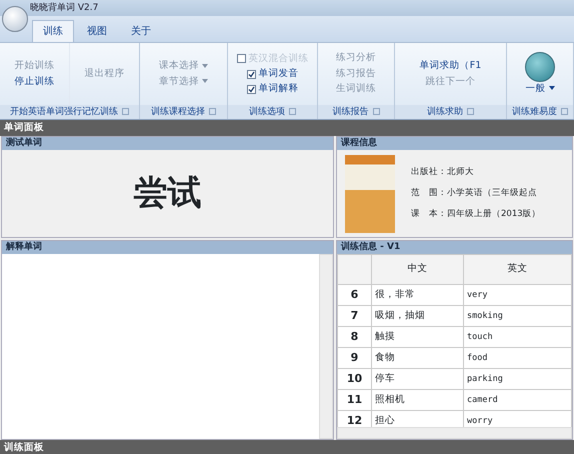  I want to click on table-cell: 担心, so click(418, 418).